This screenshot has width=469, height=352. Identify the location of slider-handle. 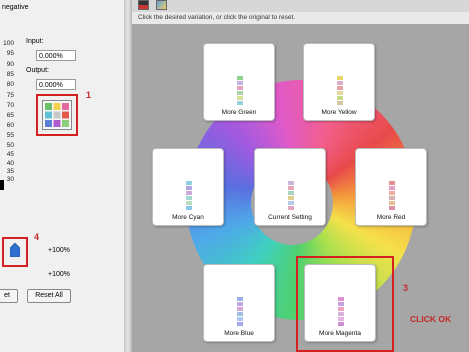
(15, 250).